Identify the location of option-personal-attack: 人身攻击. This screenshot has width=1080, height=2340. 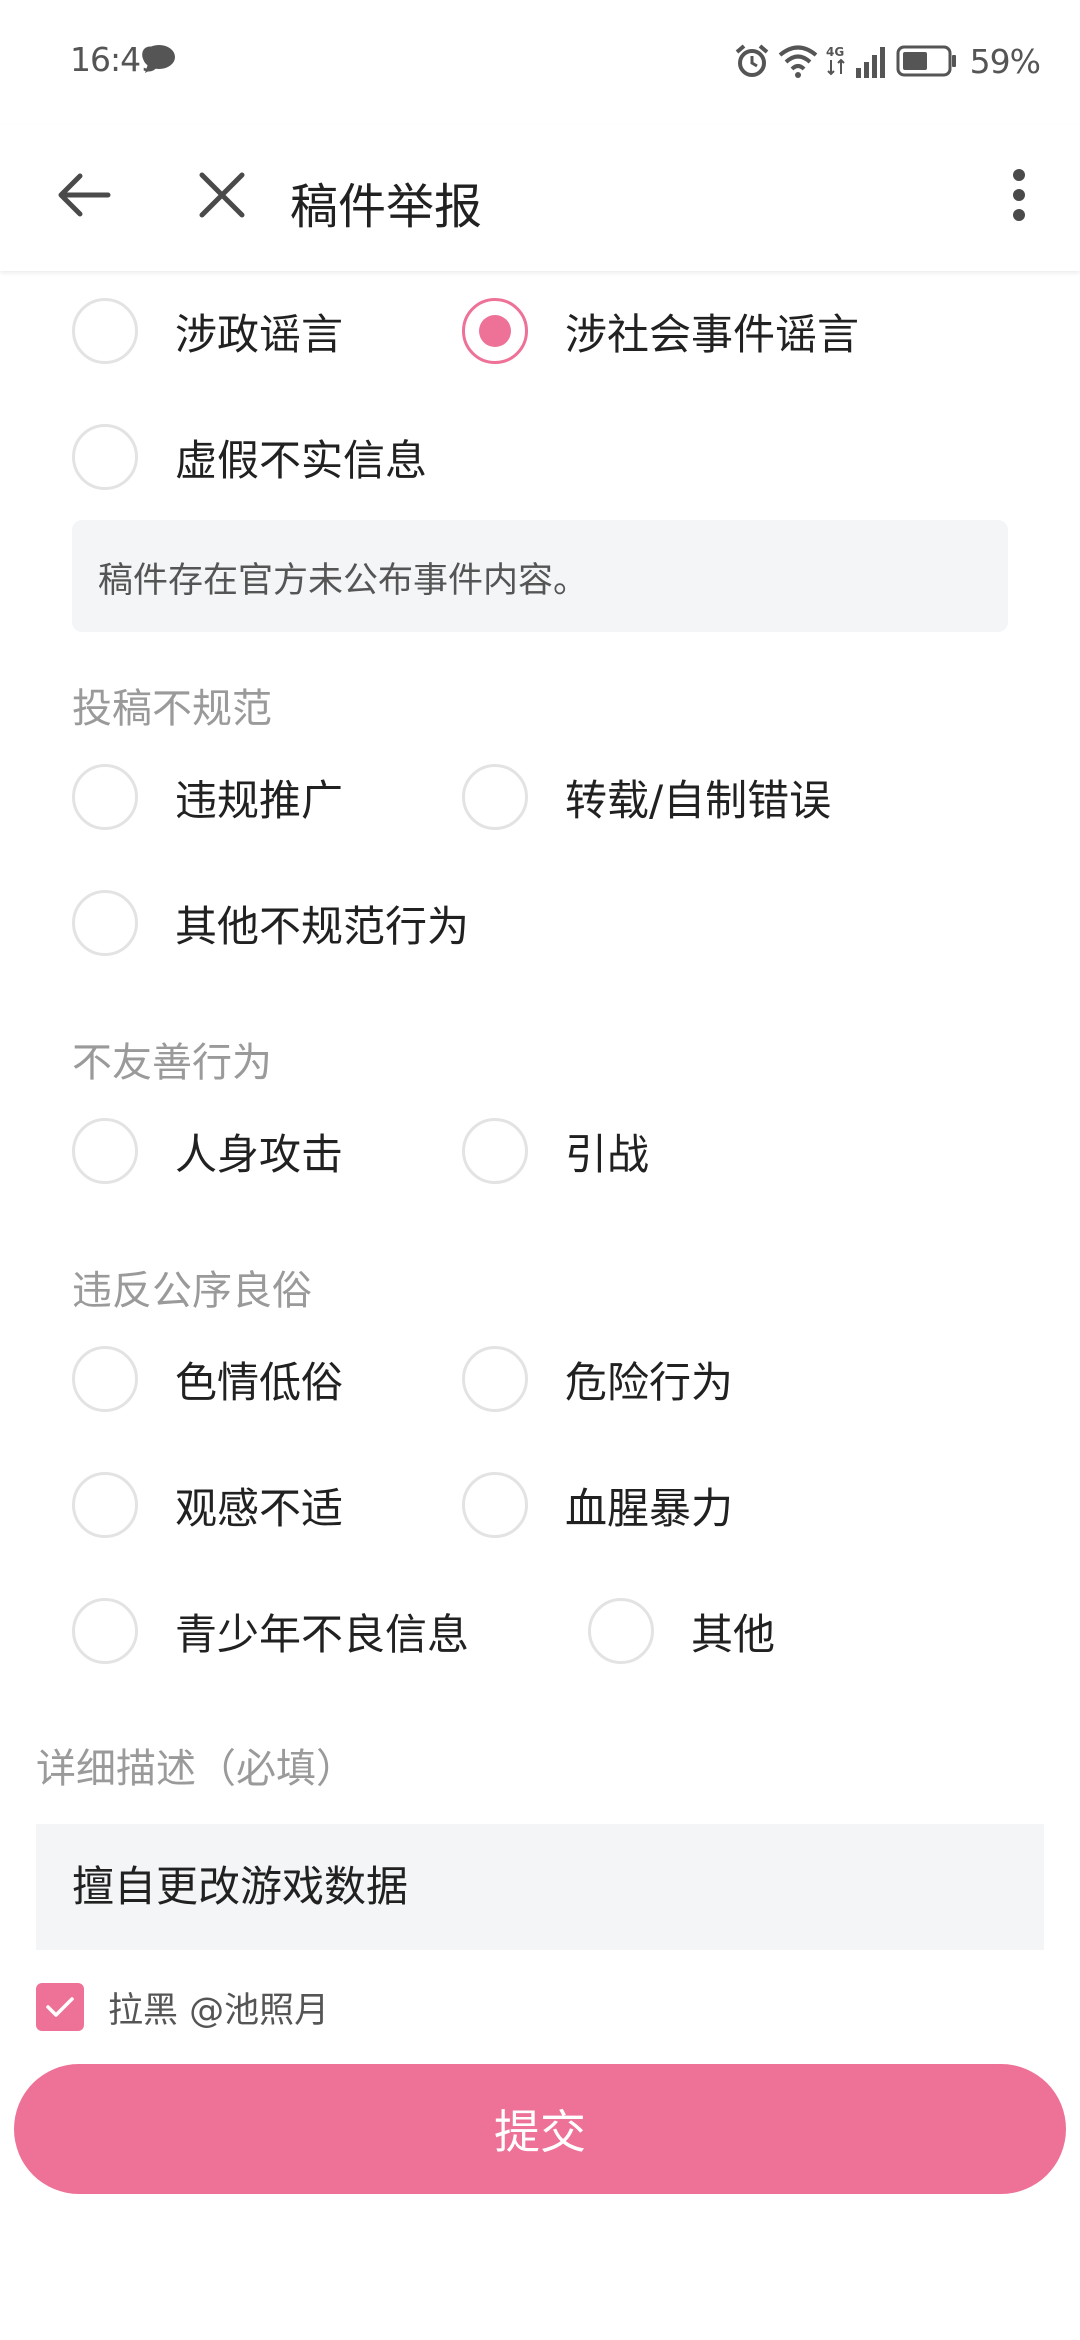
(207, 1151).